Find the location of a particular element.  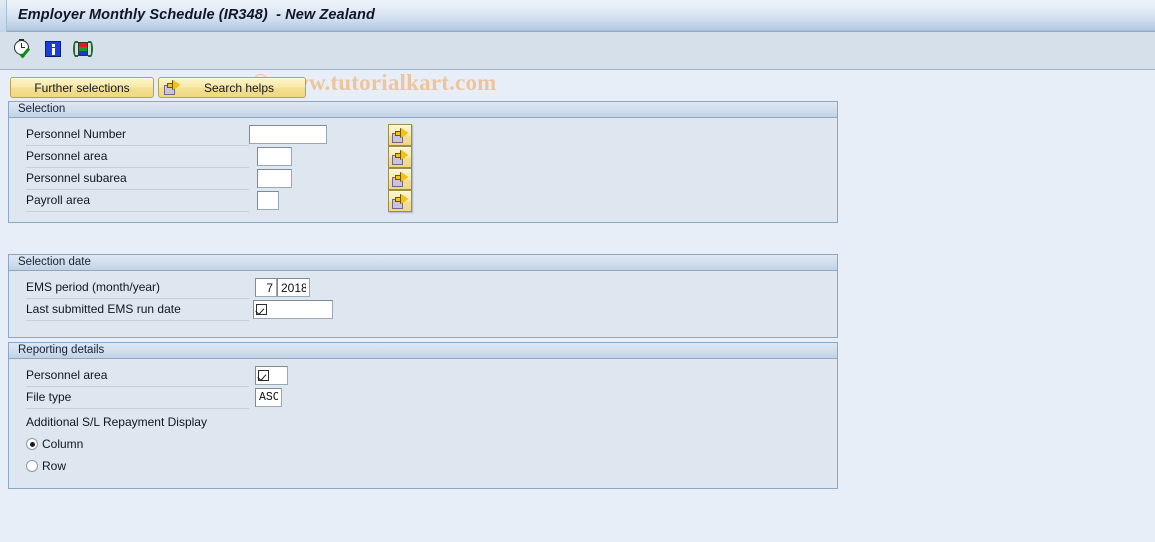

label-last-ems-run-date: Last submitted EMS run date is located at coordinates (103, 309).